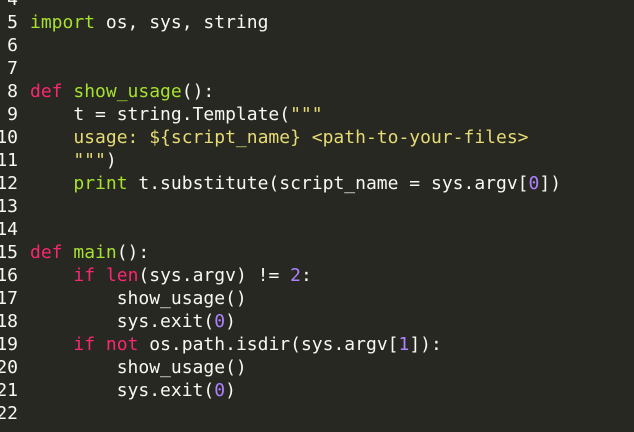 This screenshot has height=432, width=634. I want to click on code-token-plain: (sys.argv) !=, so click(214, 275).